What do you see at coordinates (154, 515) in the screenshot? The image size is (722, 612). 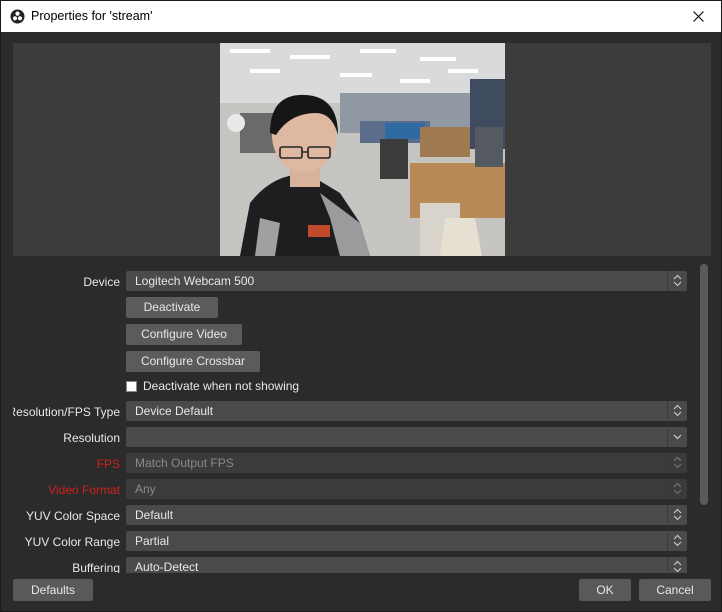 I see `yuv-color-space-value: Default` at bounding box center [154, 515].